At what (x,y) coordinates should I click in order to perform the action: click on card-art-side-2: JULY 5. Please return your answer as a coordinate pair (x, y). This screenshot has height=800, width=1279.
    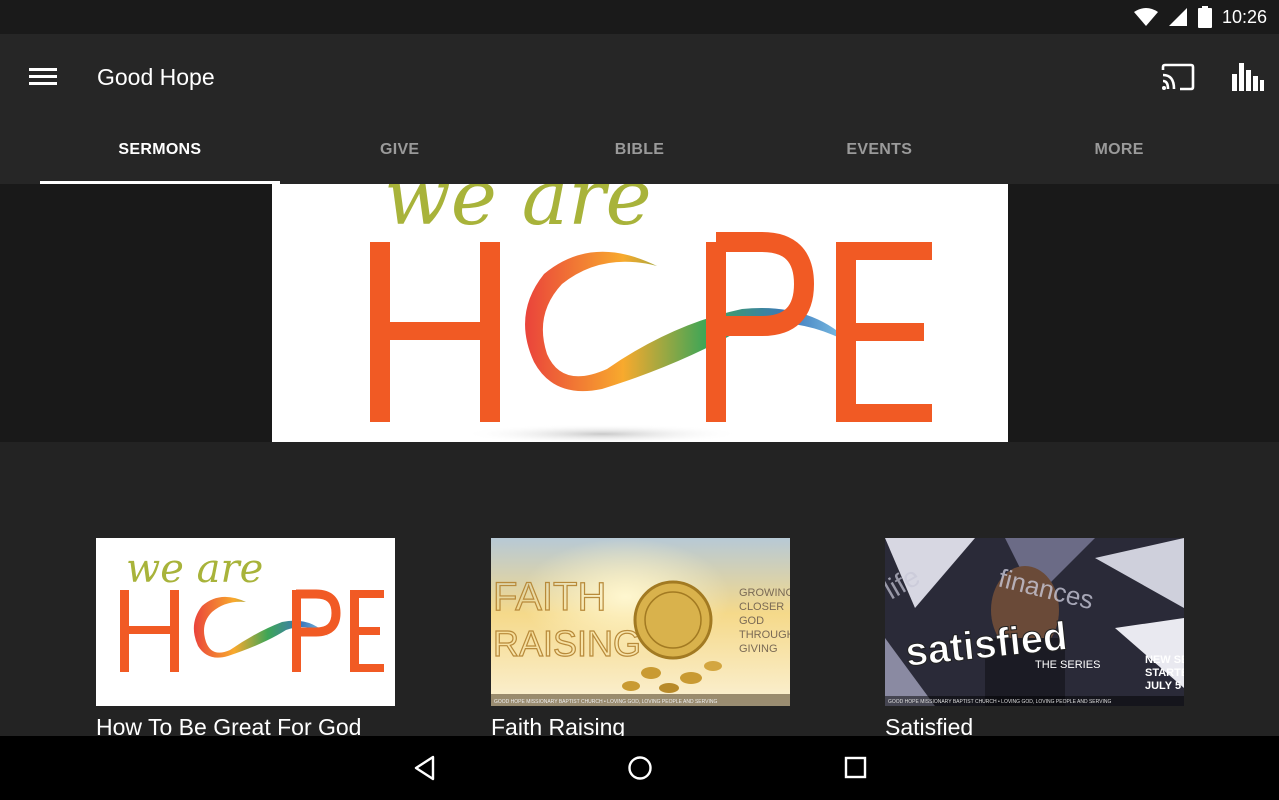
    Looking at the image, I should click on (1163, 686).